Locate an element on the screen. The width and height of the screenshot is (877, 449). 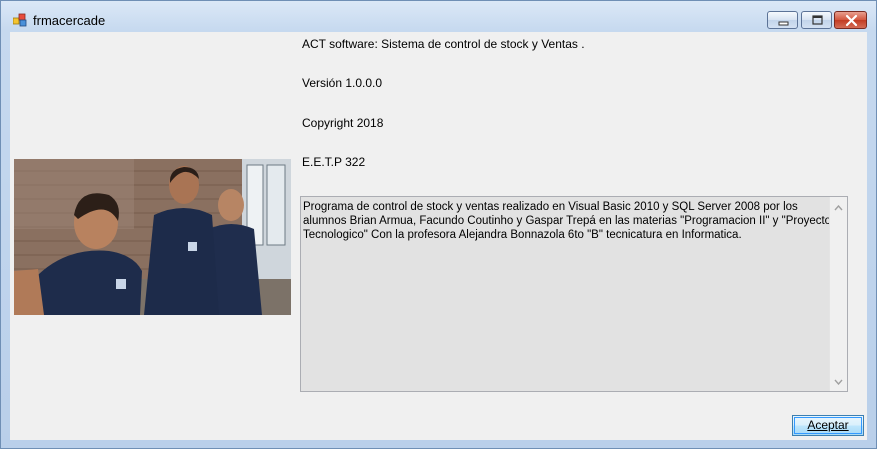
photo-image is located at coordinates (152, 237).